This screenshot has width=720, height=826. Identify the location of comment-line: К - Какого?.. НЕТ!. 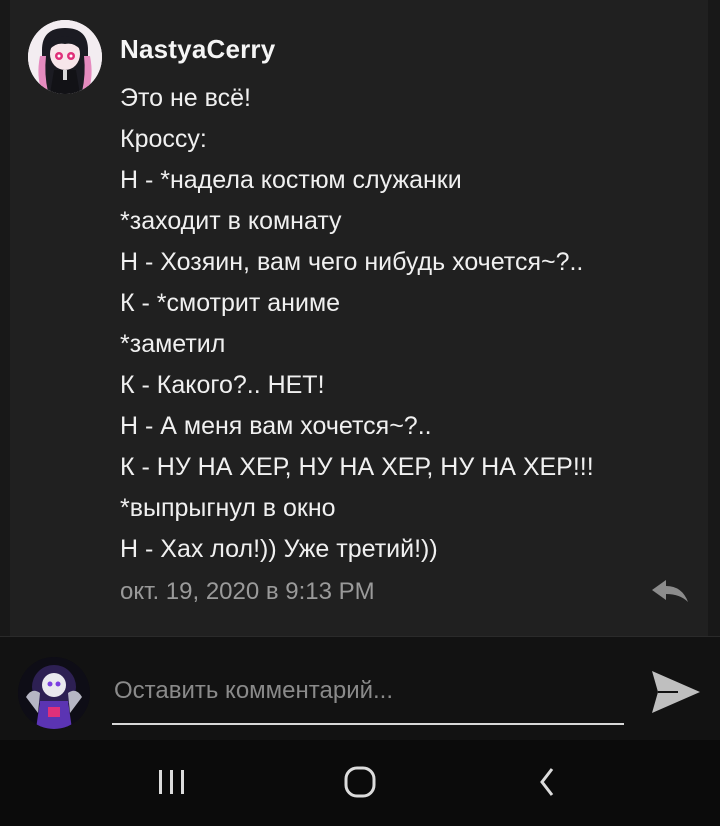
(222, 385).